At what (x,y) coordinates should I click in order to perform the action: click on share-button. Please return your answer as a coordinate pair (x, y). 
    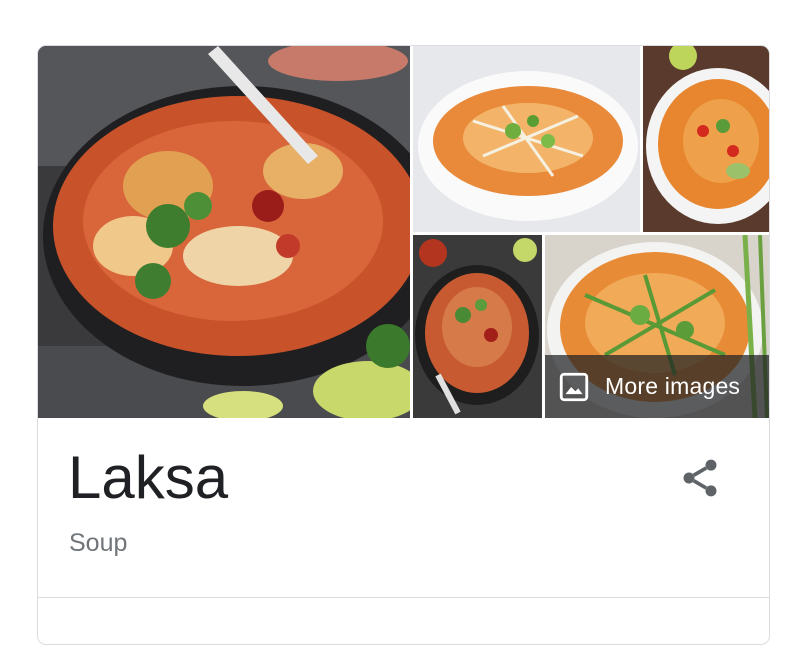
    Looking at the image, I should click on (700, 478).